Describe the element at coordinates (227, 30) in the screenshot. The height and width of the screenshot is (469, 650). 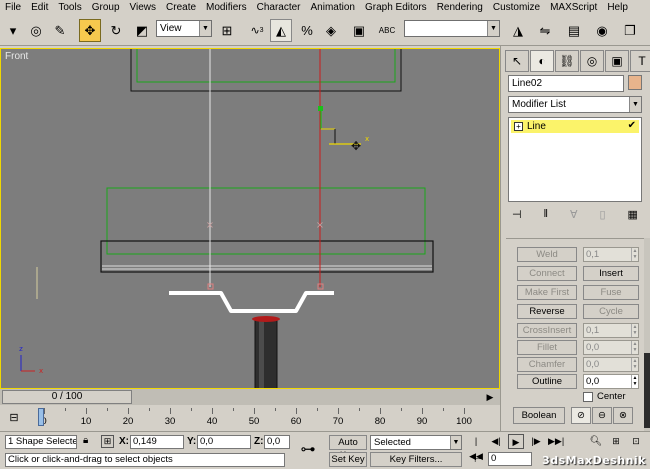
I see `pivot-center-icon: ⊞` at that location.